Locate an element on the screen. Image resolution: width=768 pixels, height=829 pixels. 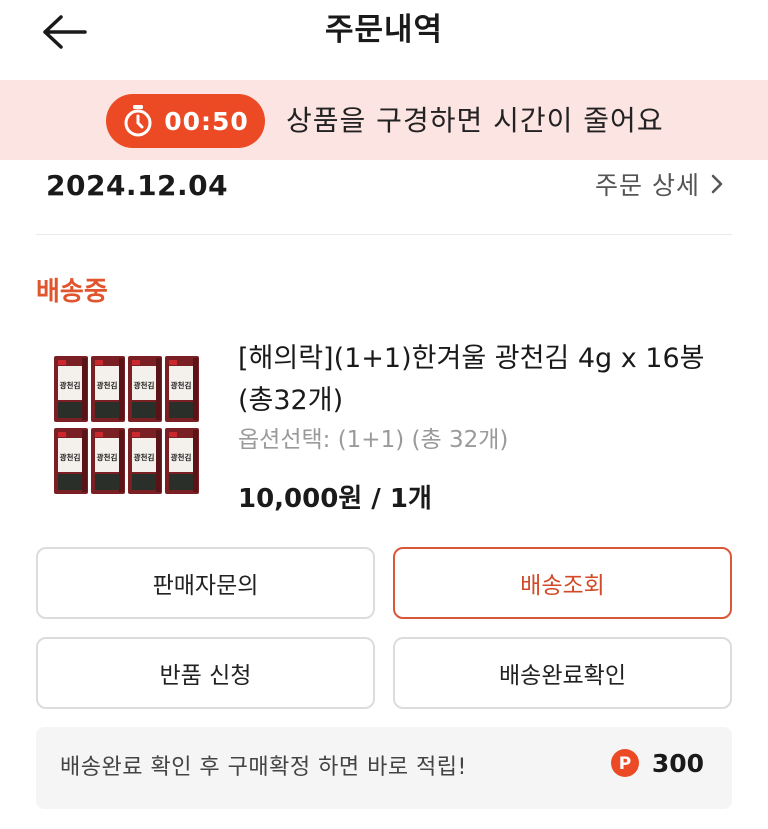
point-badge-letter: P is located at coordinates (625, 764).